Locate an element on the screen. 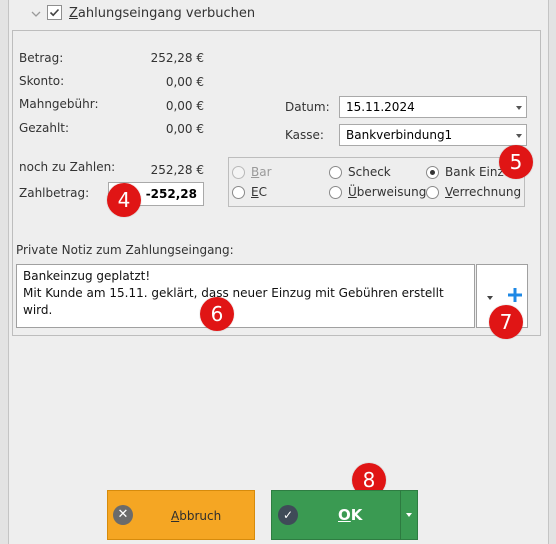 Image resolution: width=556 pixels, height=544 pixels. ok-button-label: OK is located at coordinates (350, 515).